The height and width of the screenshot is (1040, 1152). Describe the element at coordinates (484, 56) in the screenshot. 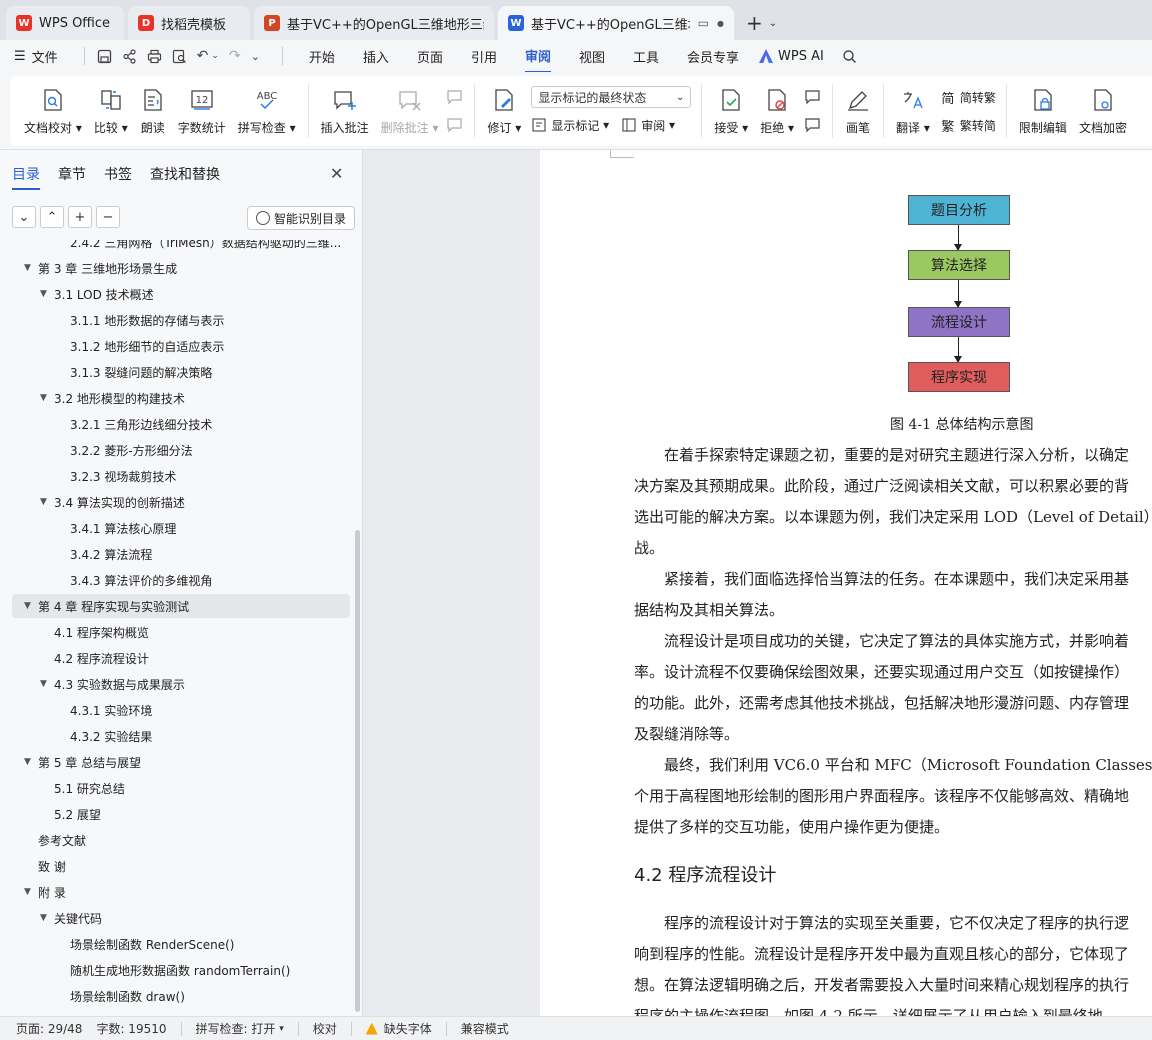

I see `menu-3: 引用` at that location.